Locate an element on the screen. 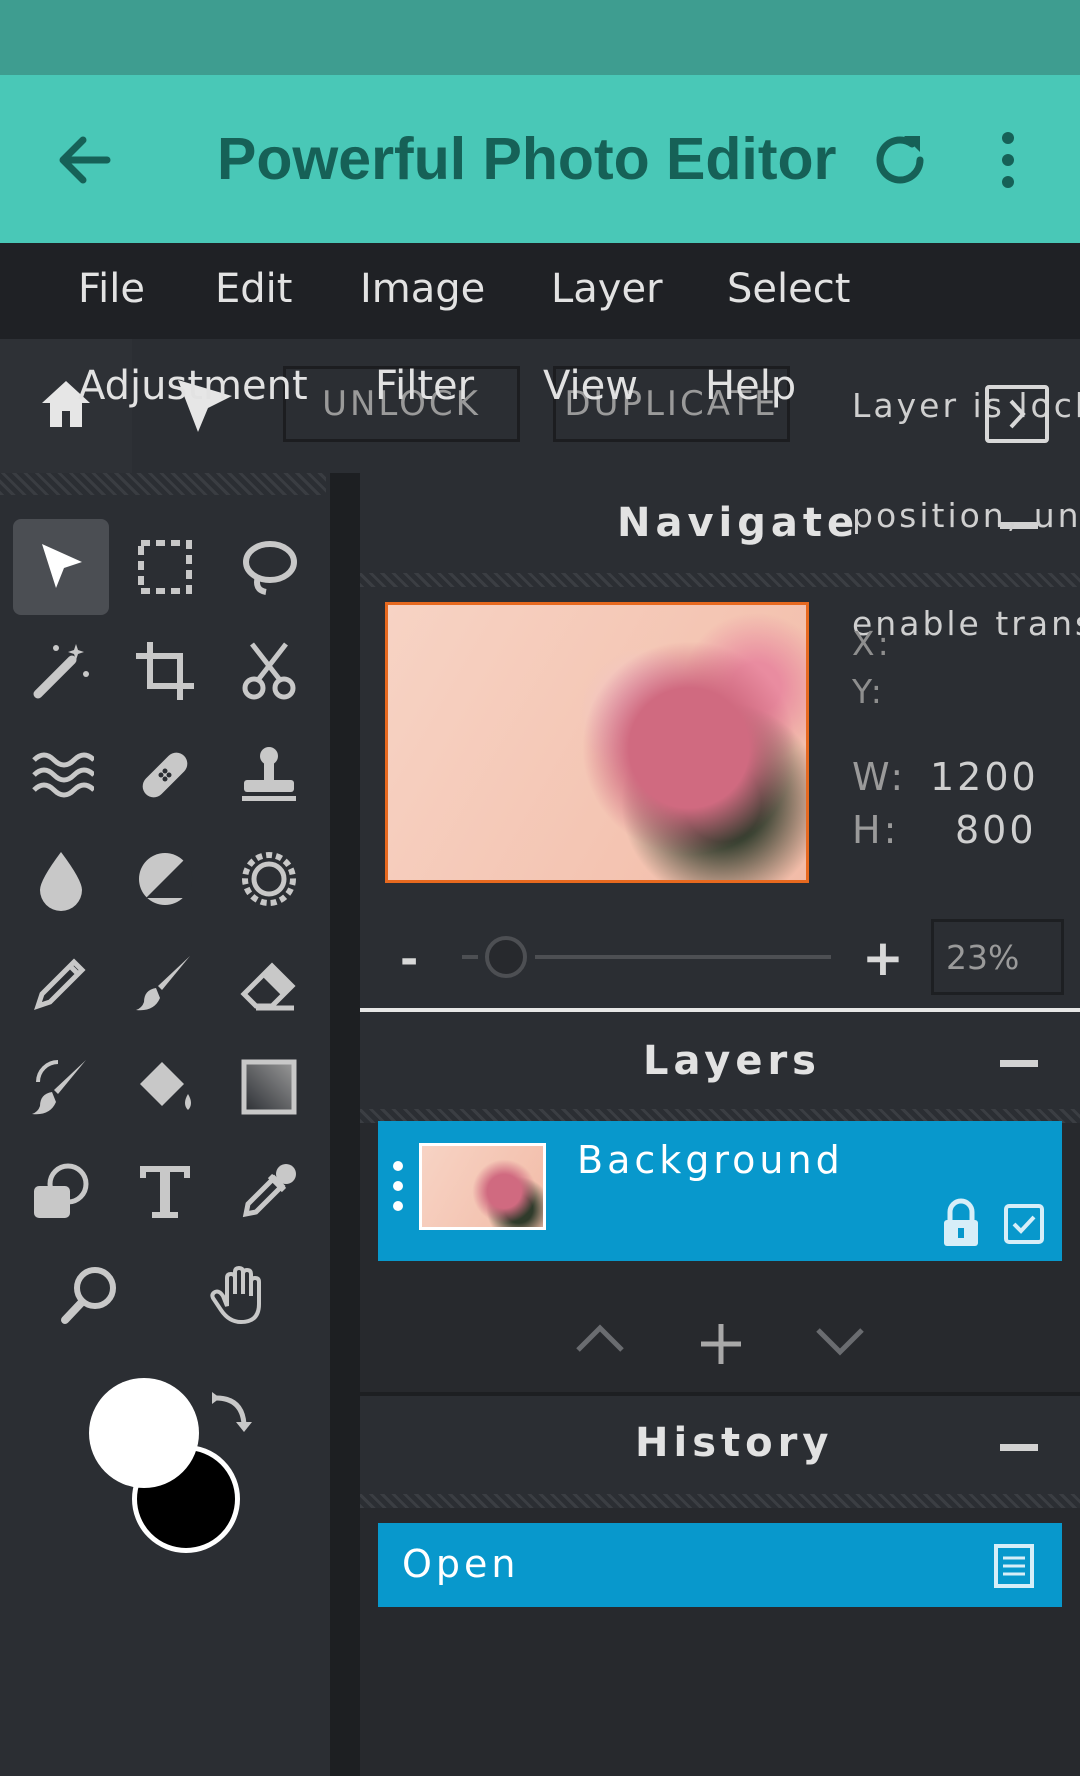  menu-edit: Edit is located at coordinates (253, 289).